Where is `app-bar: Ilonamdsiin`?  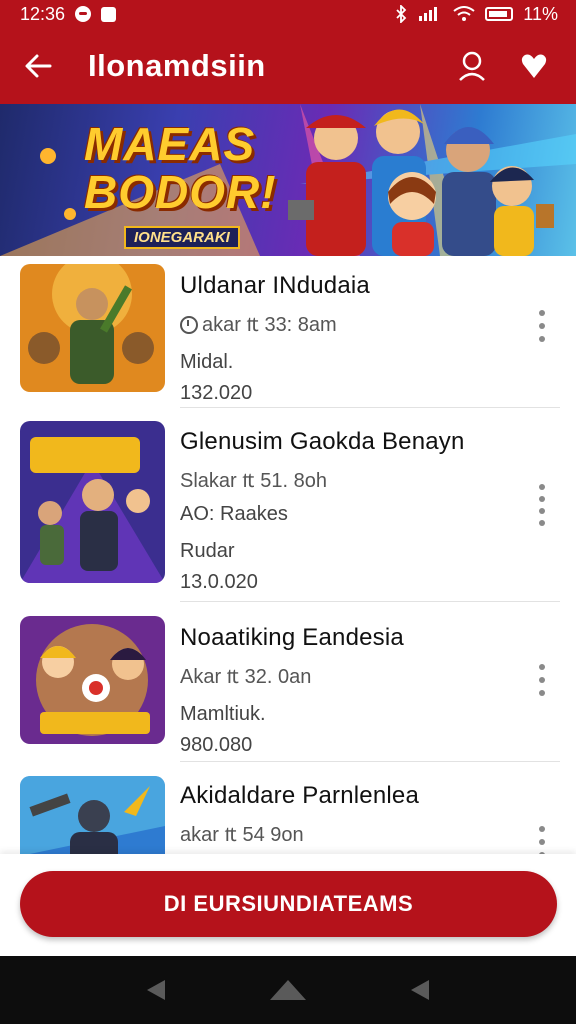
app-bar: Ilonamdsiin is located at coordinates (288, 66).